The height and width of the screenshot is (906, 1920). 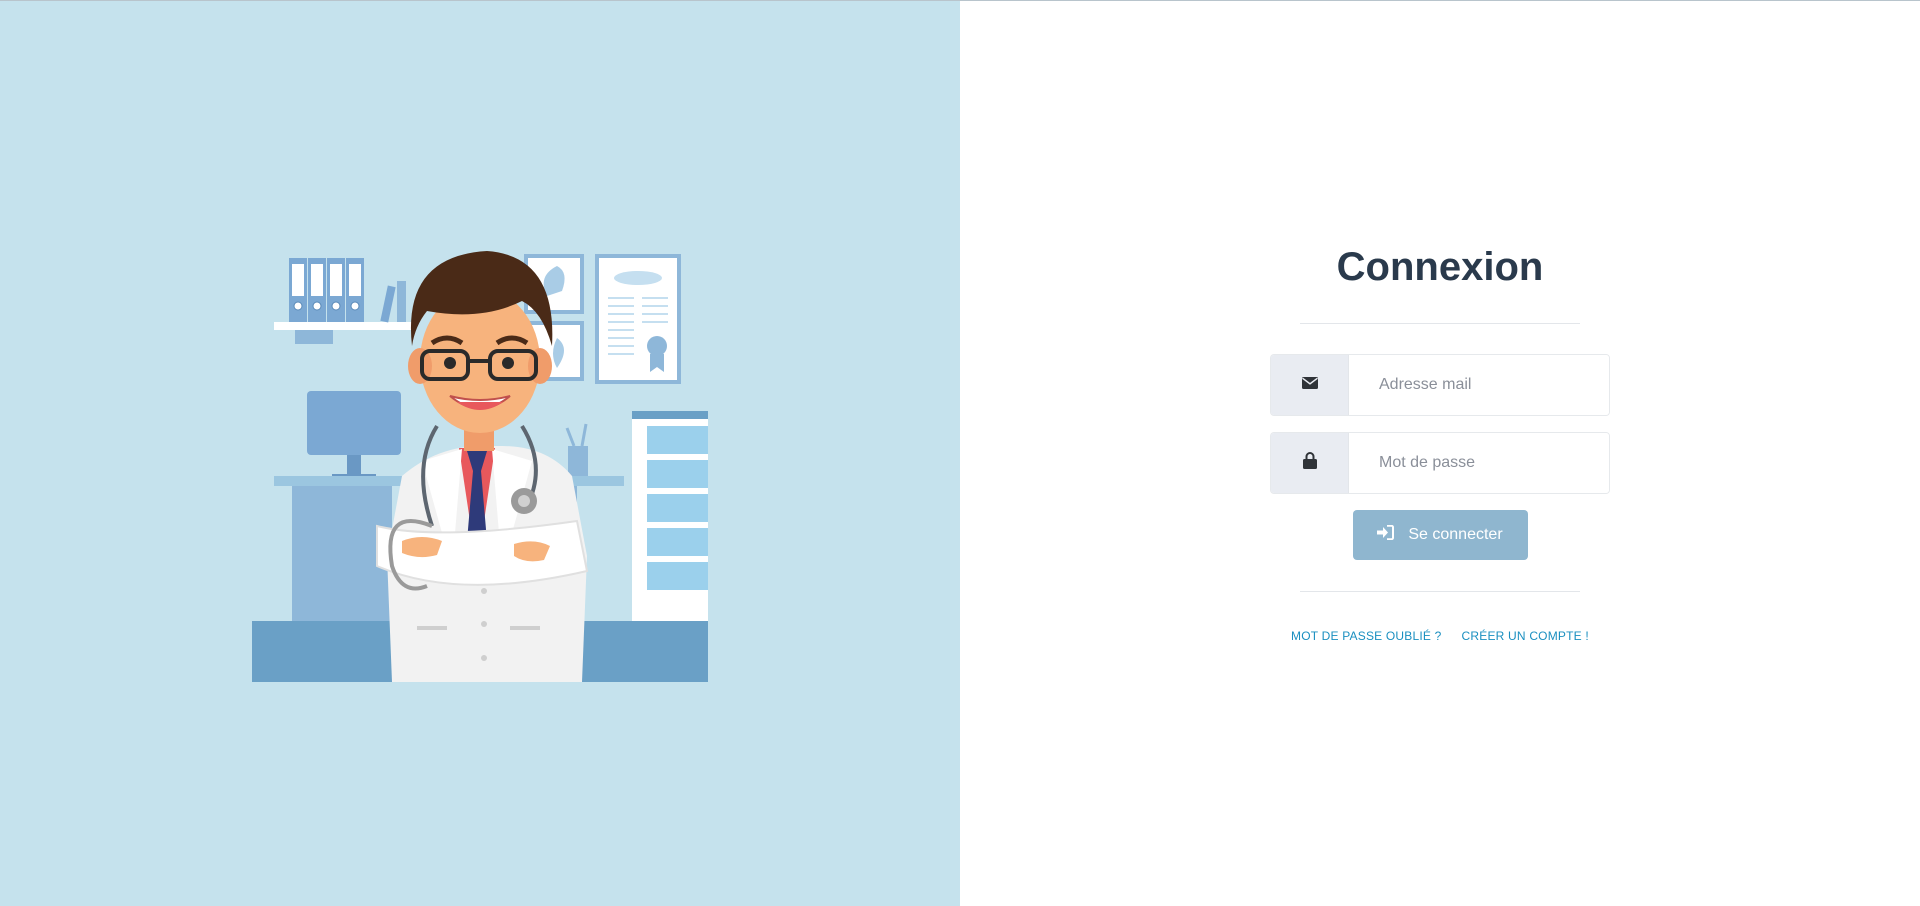 I want to click on login-button: Se connecter, so click(x=1440, y=535).